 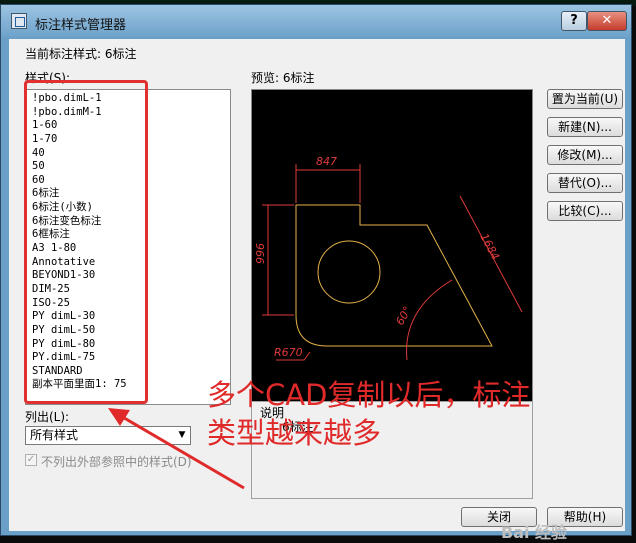 I want to click on annotation-arrow, so click(x=176, y=449).